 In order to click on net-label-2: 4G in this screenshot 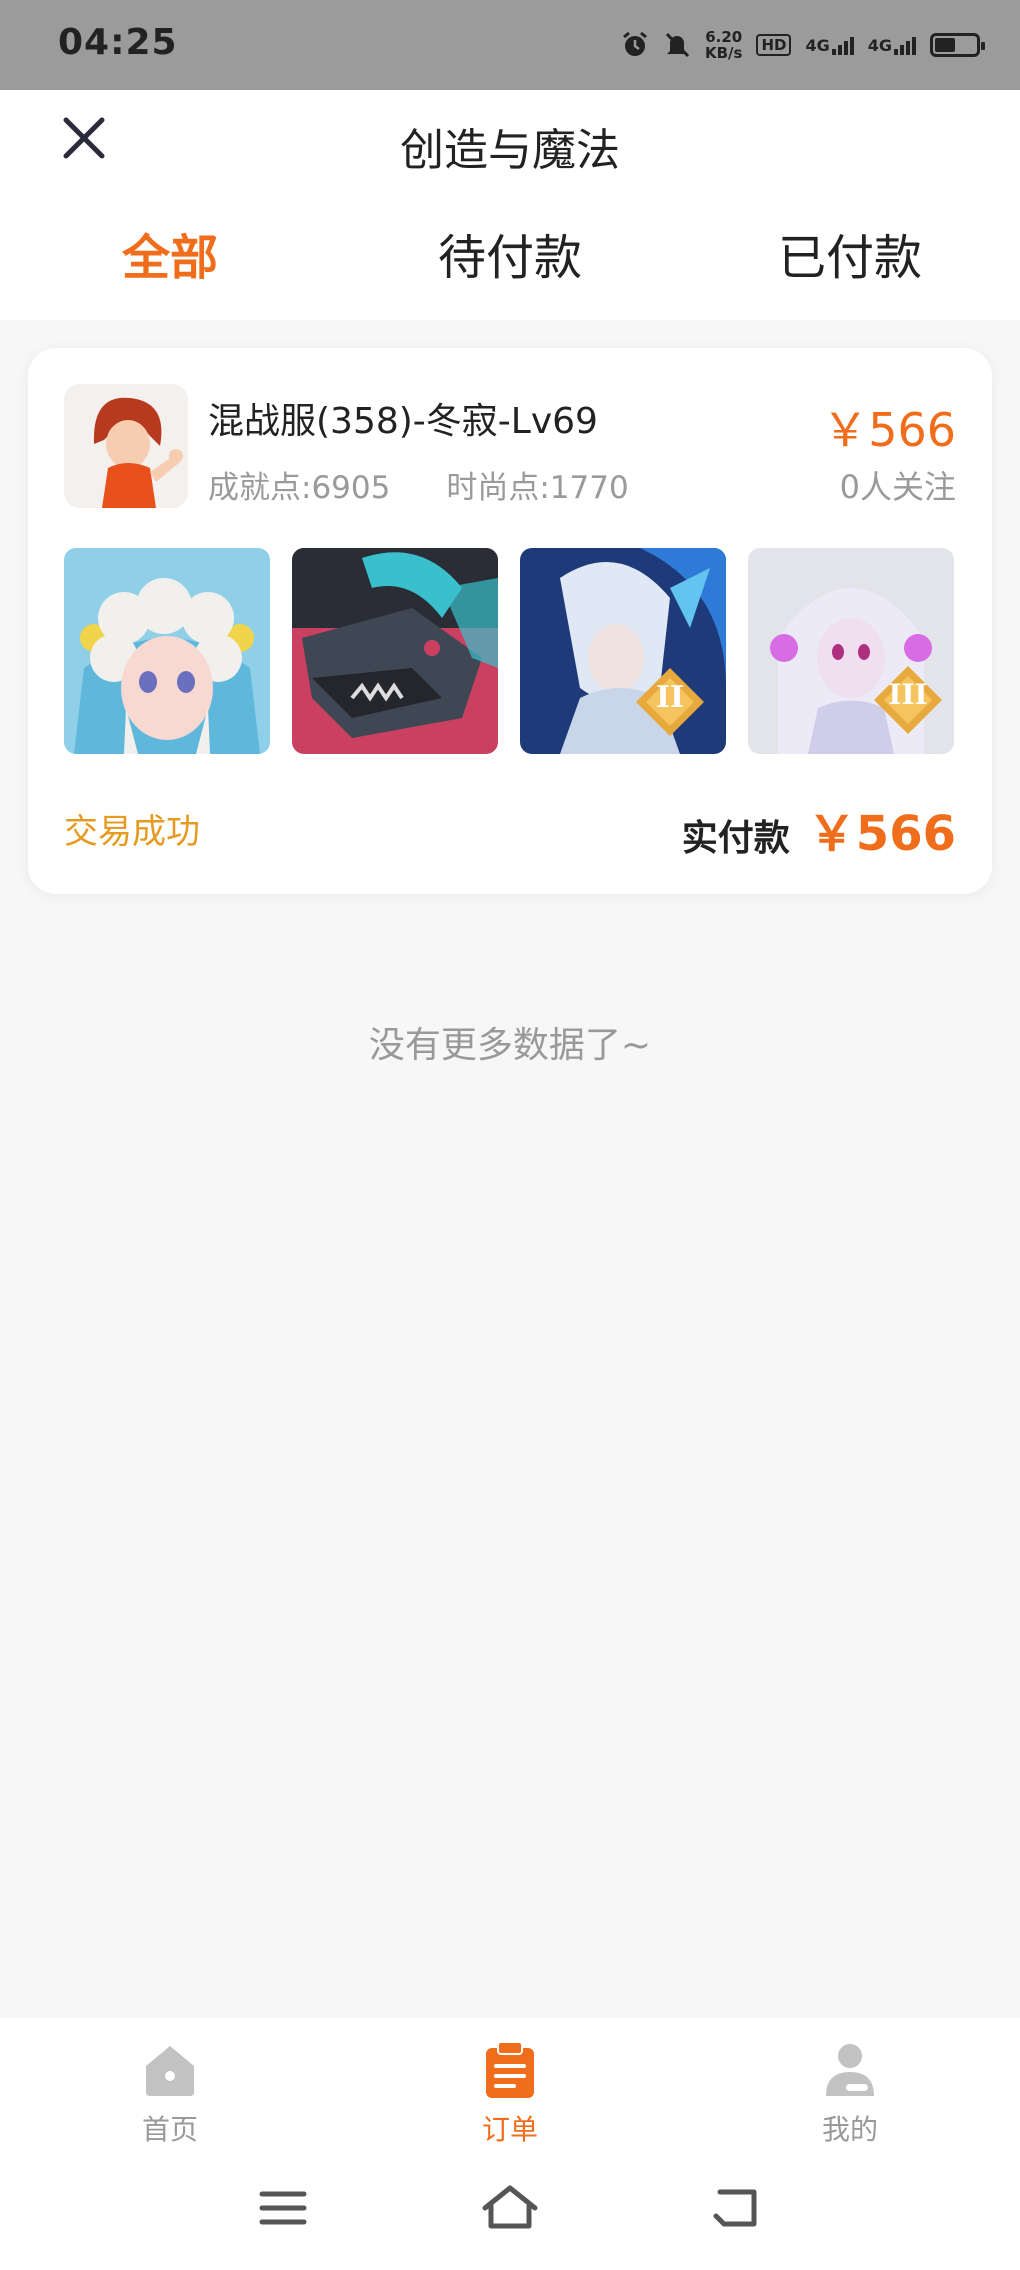, I will do `click(879, 45)`.